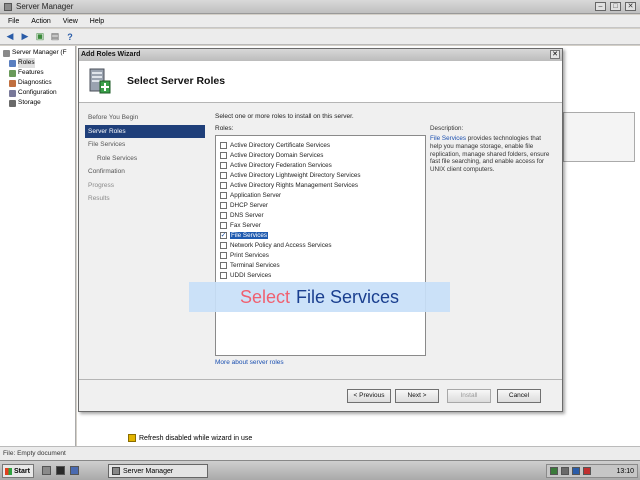 This screenshot has width=640, height=480. I want to click on cancel-button: Cancel, so click(519, 396).